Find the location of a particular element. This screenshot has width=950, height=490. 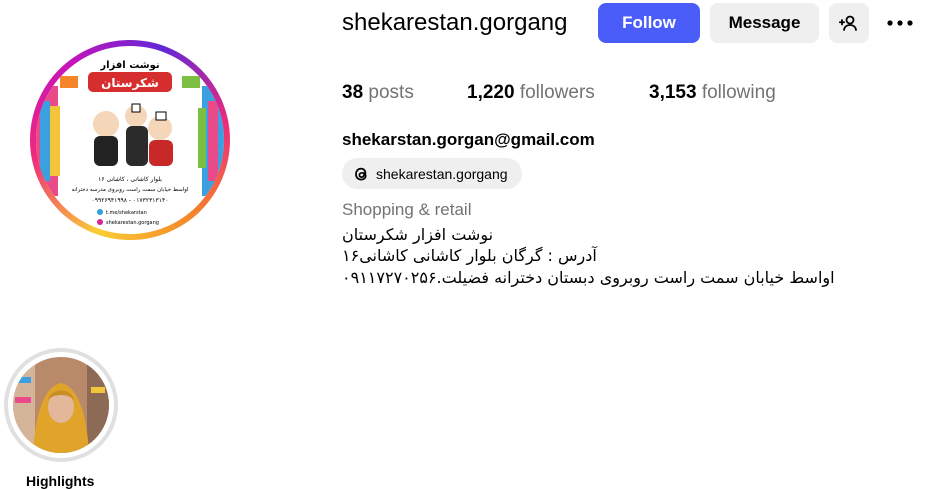

follow-button: Follow is located at coordinates (649, 23).